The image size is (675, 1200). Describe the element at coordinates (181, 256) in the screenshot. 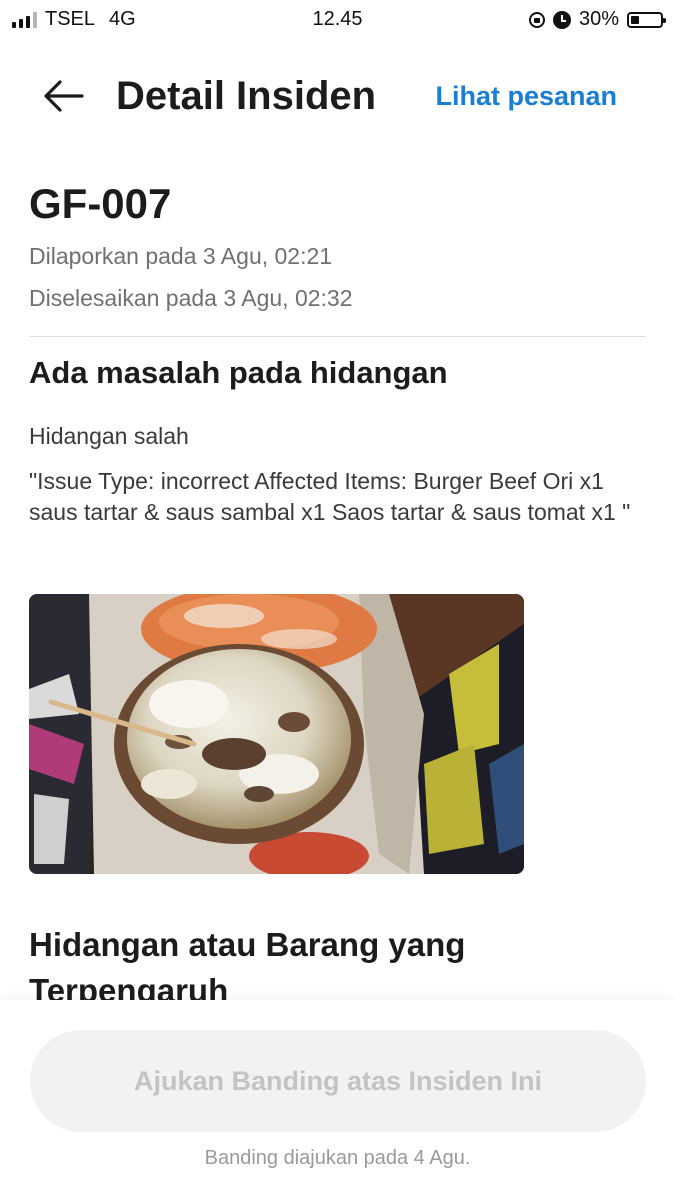

I see `reported-time: Dilaporkan pada 3 Agu, 02:21` at that location.